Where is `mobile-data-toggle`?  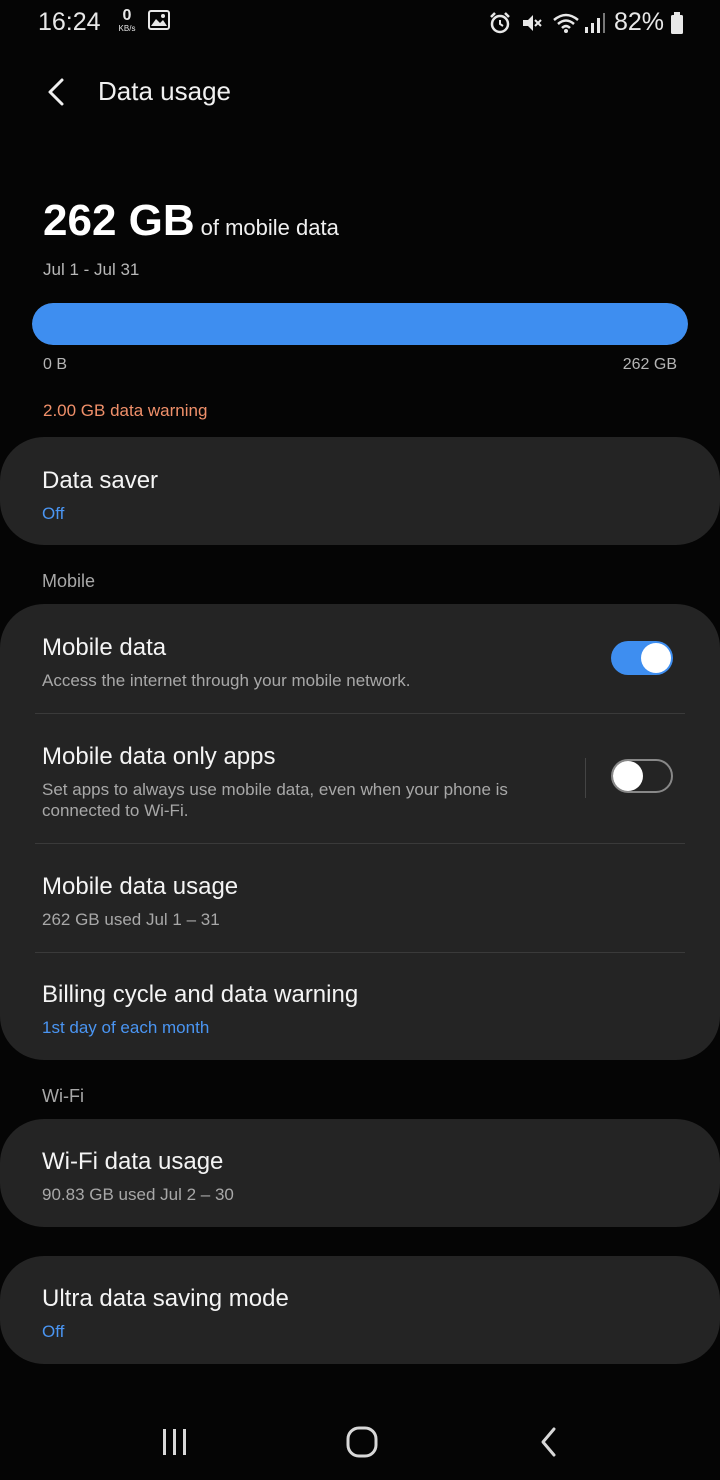 mobile-data-toggle is located at coordinates (642, 658).